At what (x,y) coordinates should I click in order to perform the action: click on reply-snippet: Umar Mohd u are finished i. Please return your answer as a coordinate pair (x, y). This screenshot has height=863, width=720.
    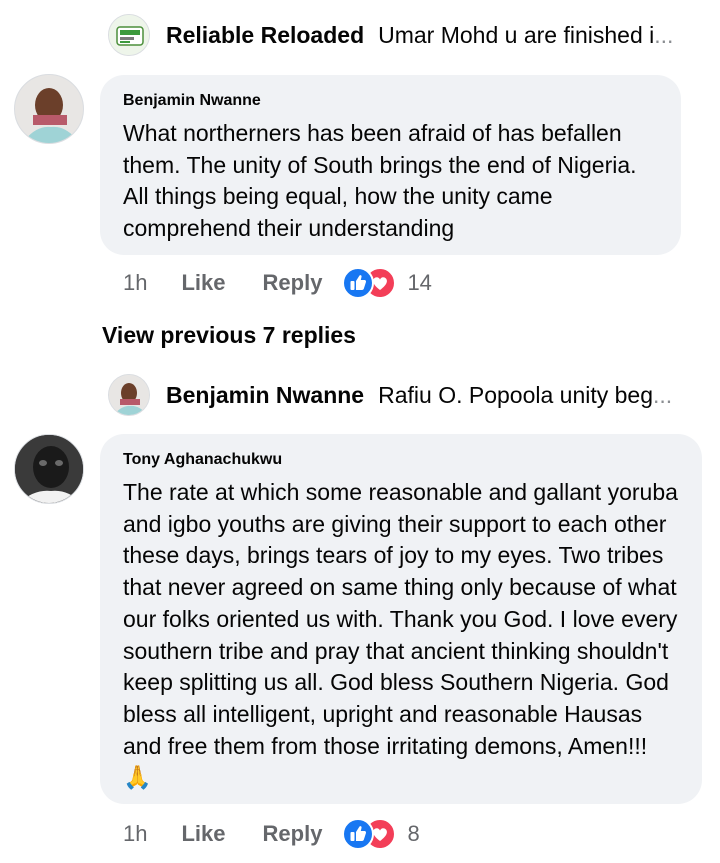
    Looking at the image, I should click on (516, 34).